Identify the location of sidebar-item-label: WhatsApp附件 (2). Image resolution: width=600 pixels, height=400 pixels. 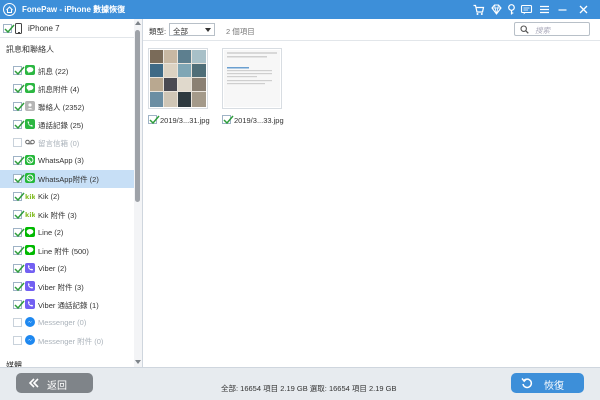
(68, 179).